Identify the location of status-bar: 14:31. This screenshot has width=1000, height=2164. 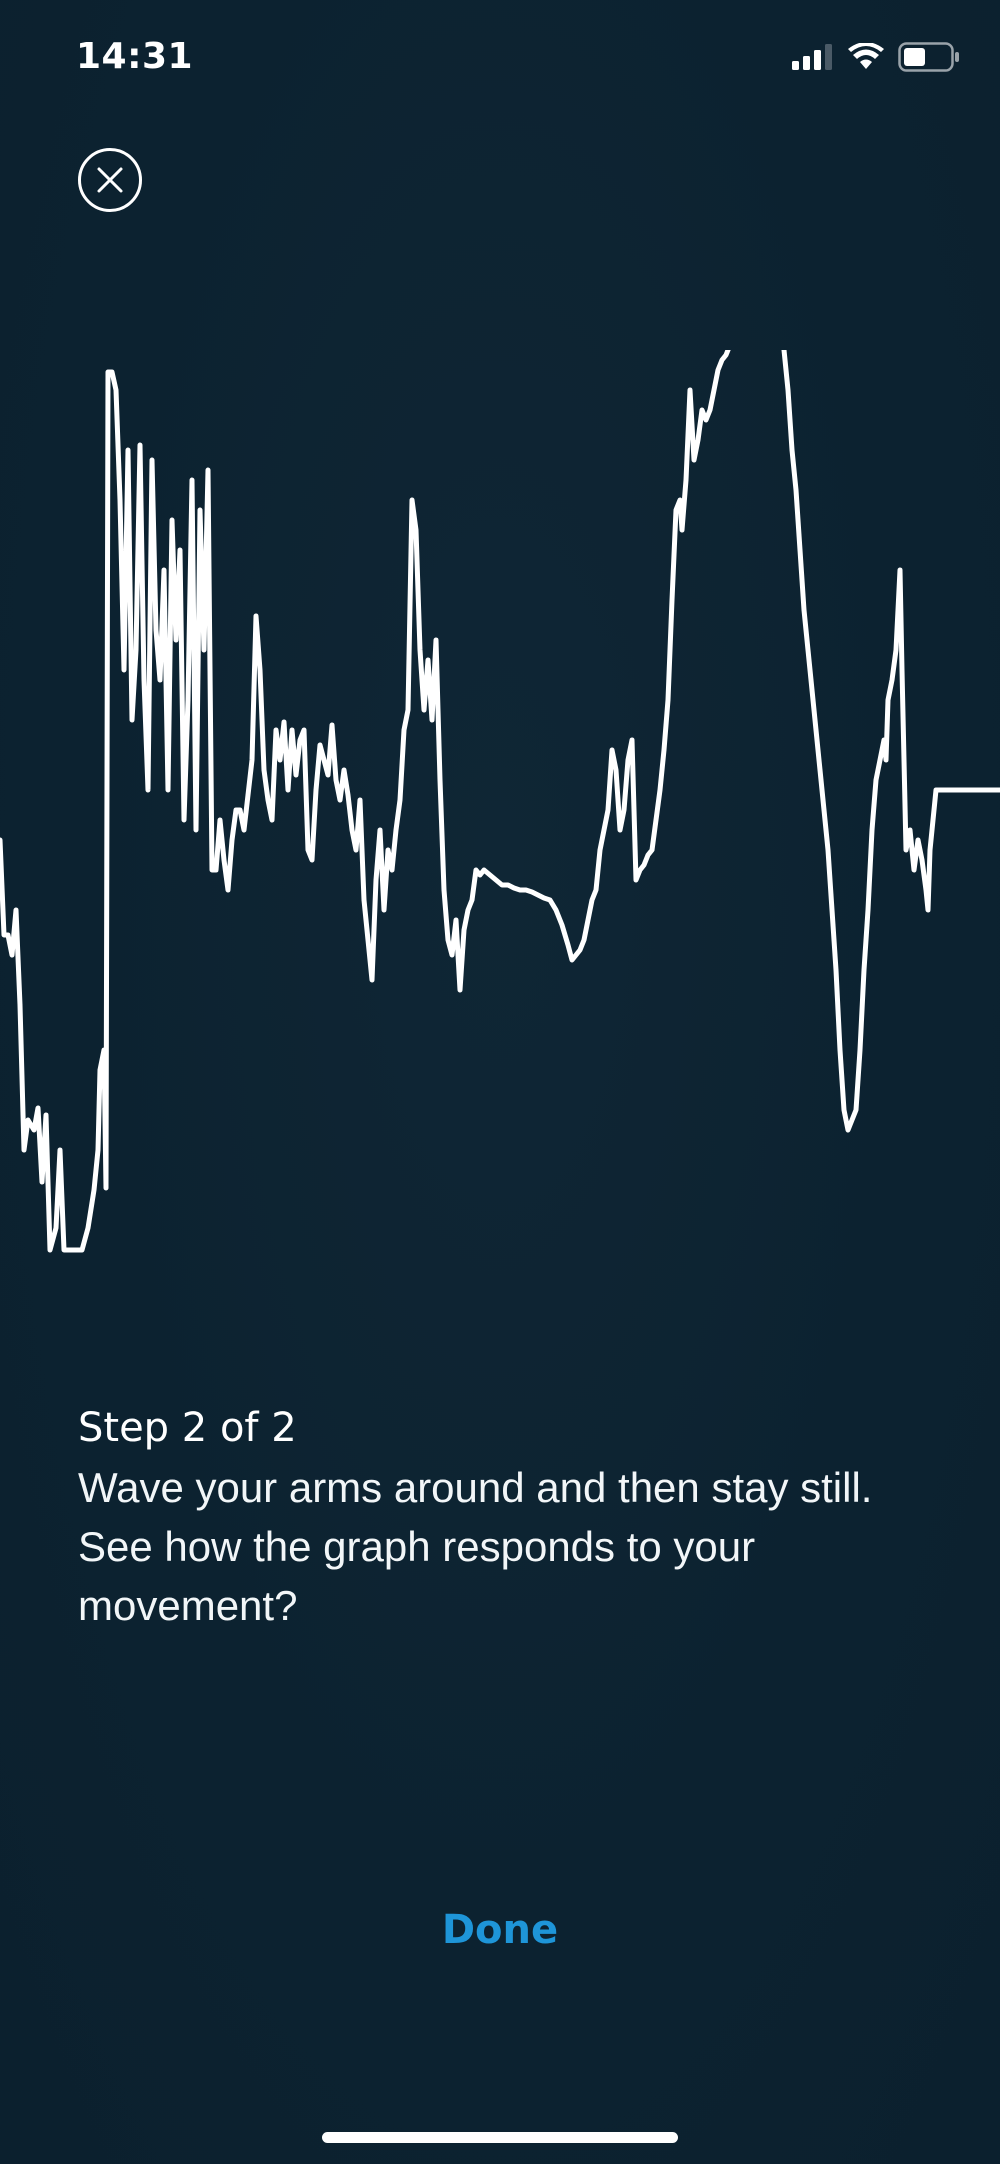
(500, 60).